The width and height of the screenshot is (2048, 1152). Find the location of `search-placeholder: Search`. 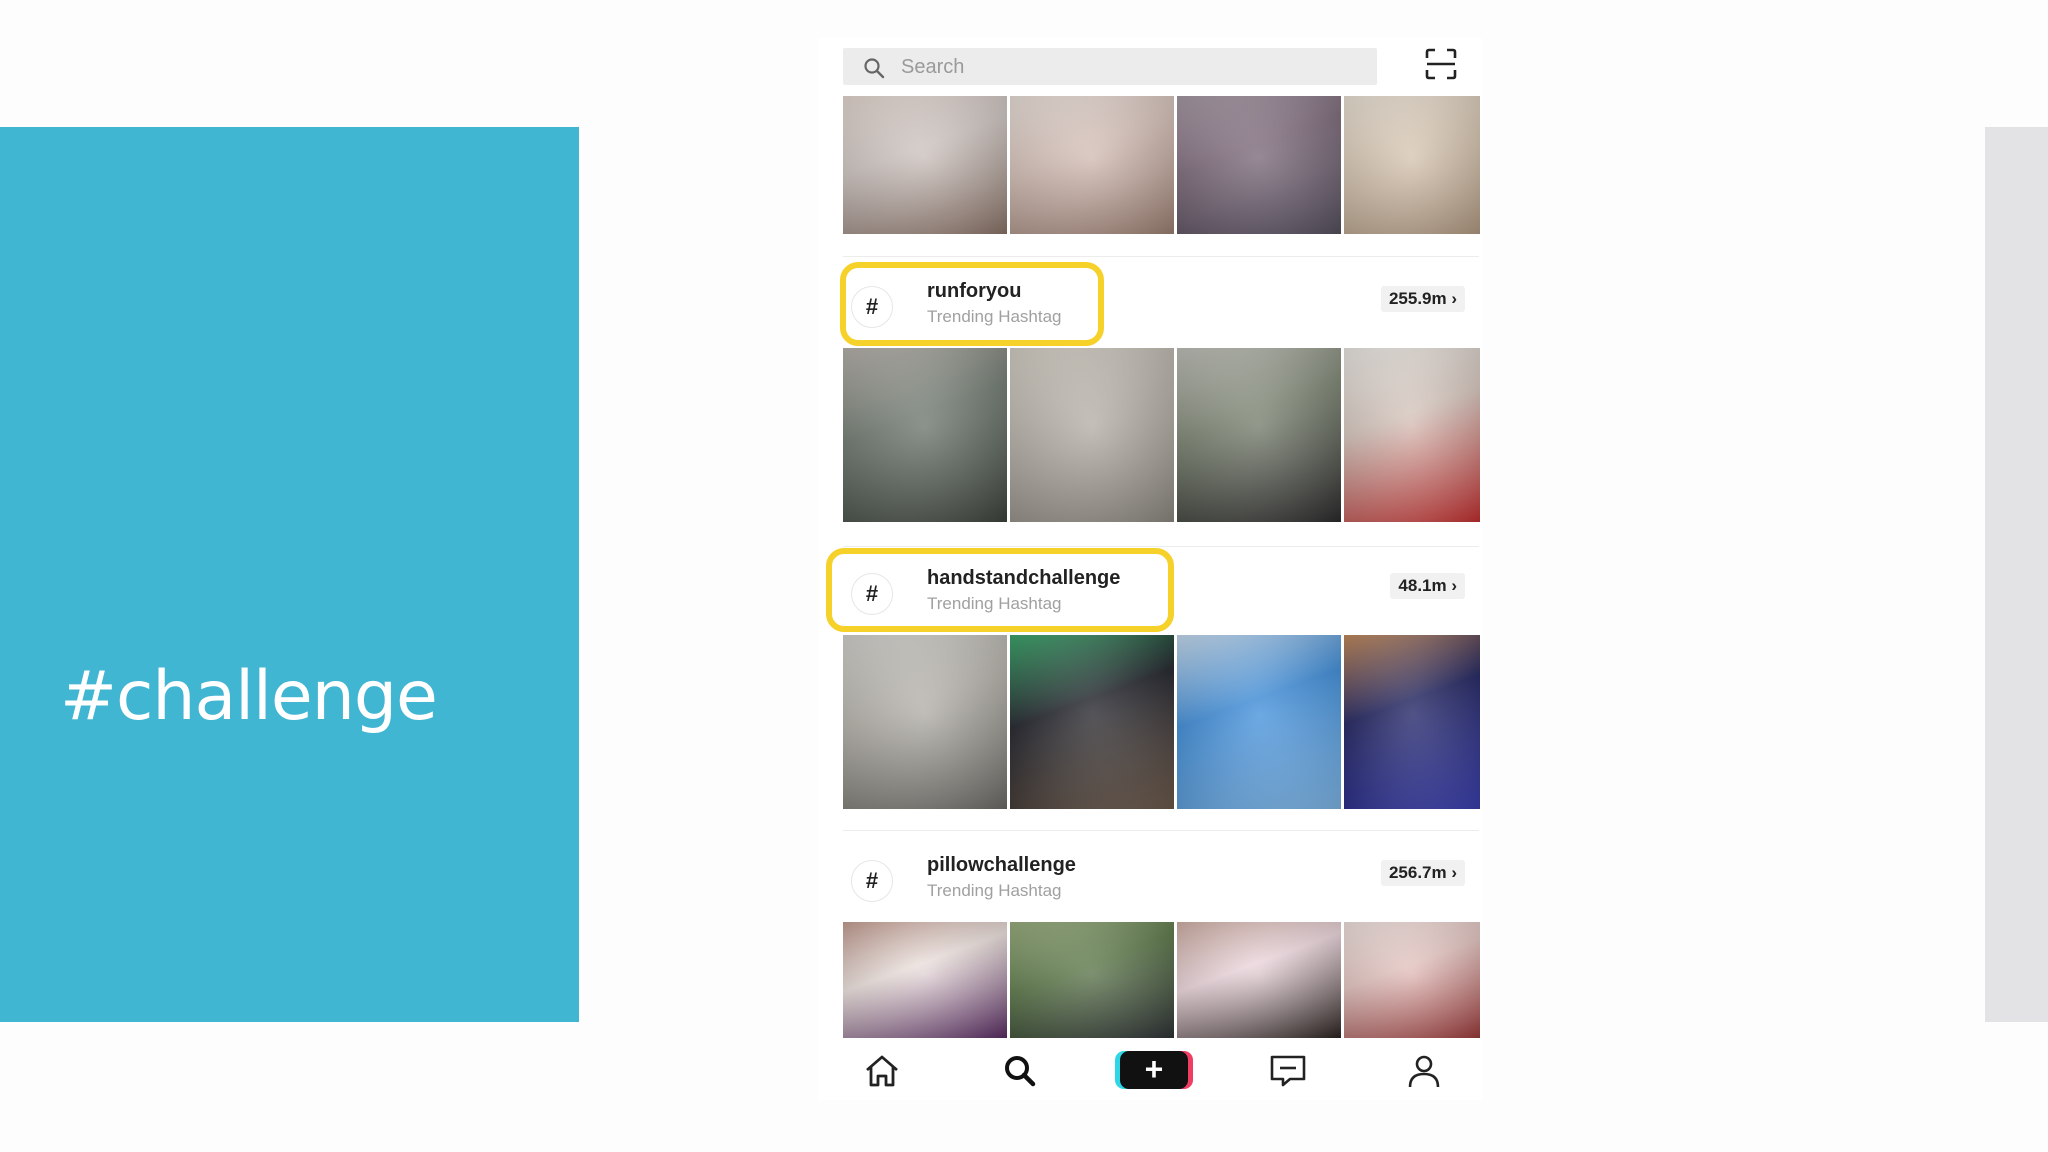

search-placeholder: Search is located at coordinates (933, 67).